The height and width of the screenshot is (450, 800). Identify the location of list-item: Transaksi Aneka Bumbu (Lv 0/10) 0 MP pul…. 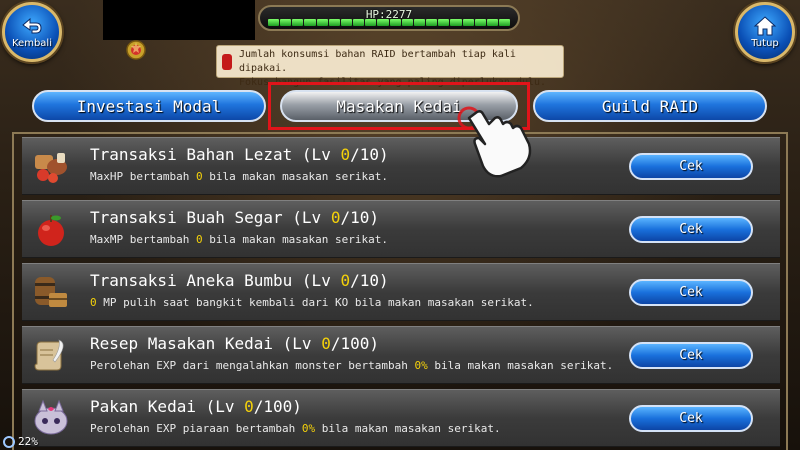
(401, 292).